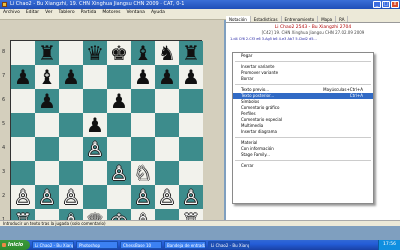 The width and height of the screenshot is (400, 250). What do you see at coordinates (143, 77) in the screenshot?
I see `square-f7: ♟` at bounding box center [143, 77].